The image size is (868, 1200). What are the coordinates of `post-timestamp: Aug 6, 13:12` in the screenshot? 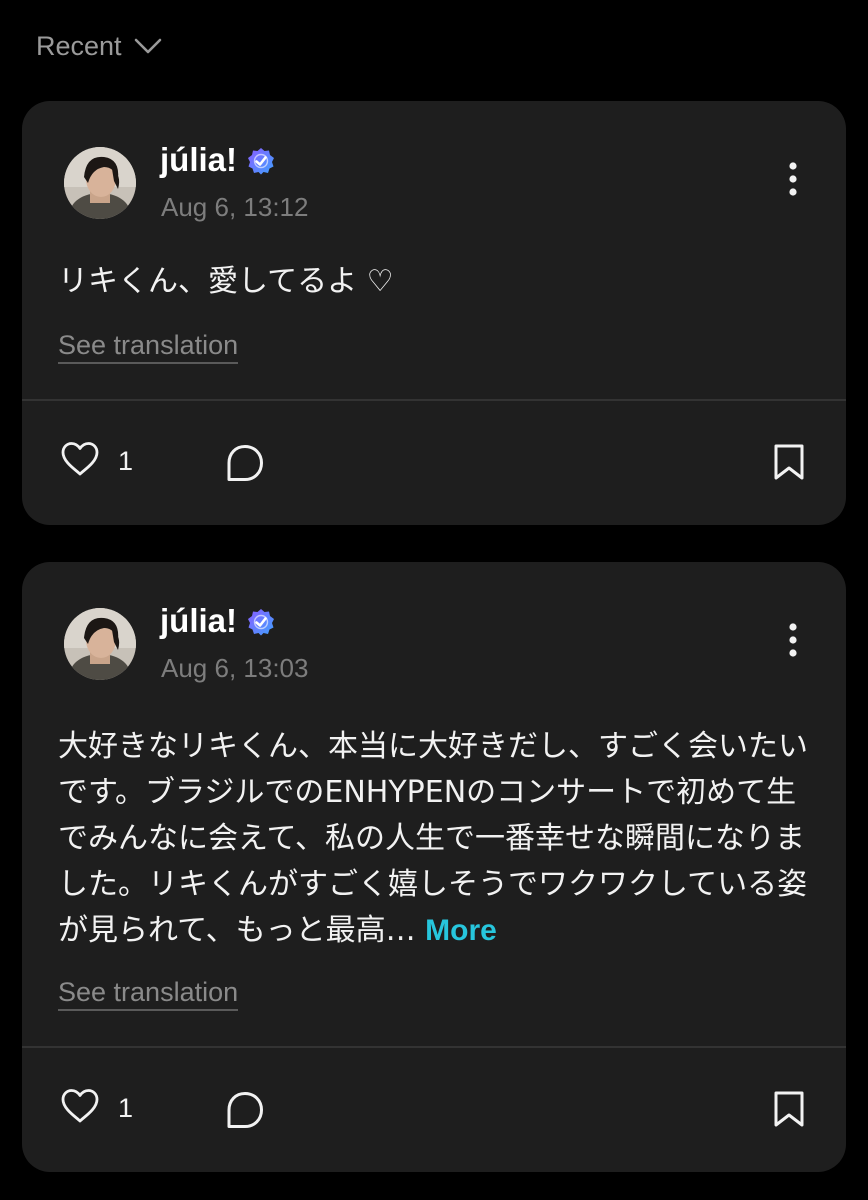 It's located at (235, 207).